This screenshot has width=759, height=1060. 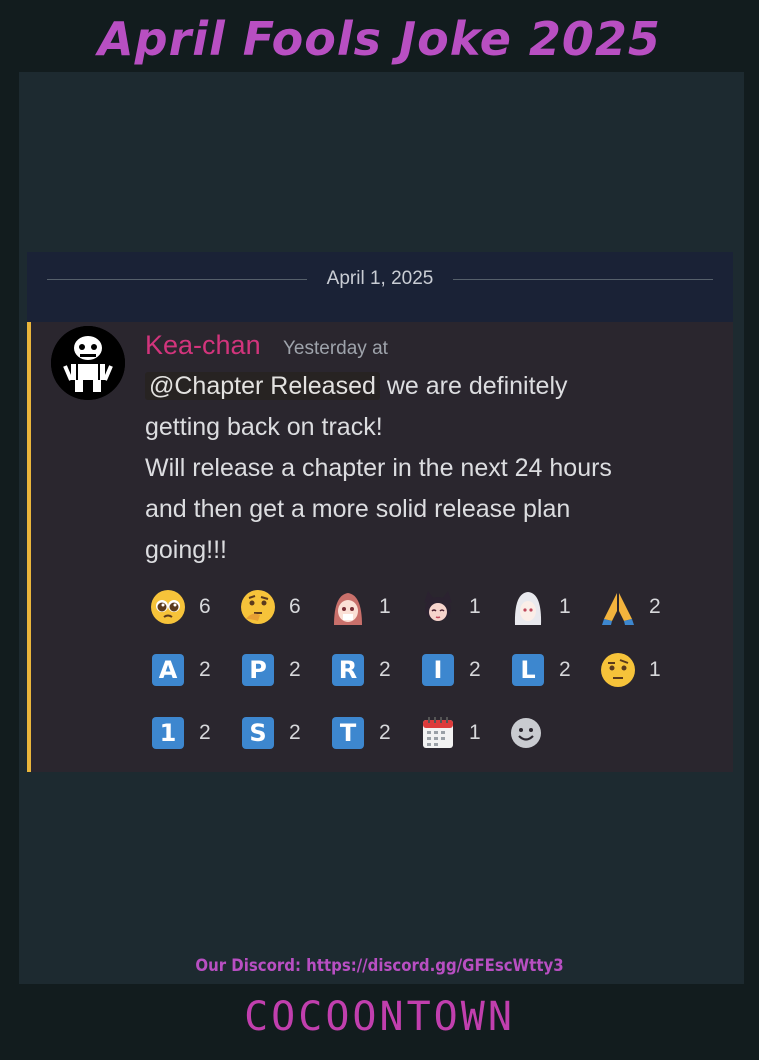 I want to click on regional-i-icon: I, so click(x=438, y=670).